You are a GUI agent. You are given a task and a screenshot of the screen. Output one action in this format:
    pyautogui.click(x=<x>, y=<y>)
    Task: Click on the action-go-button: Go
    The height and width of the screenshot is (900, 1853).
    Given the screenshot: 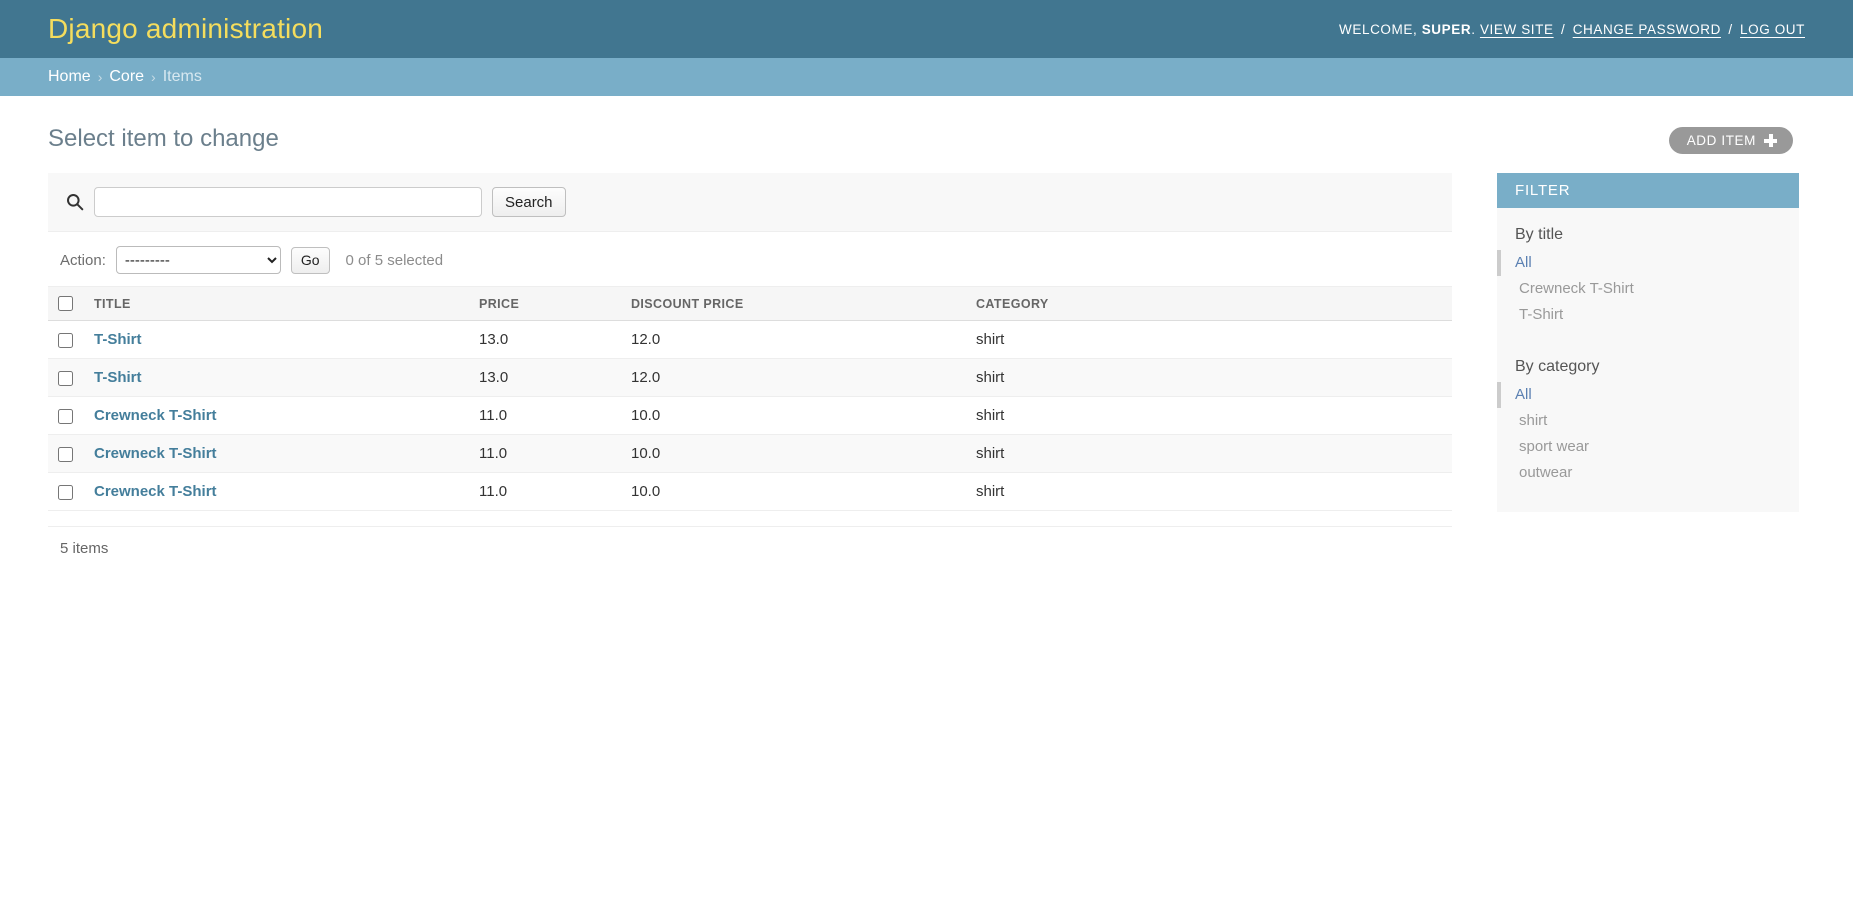 What is the action you would take?
    pyautogui.click(x=310, y=260)
    